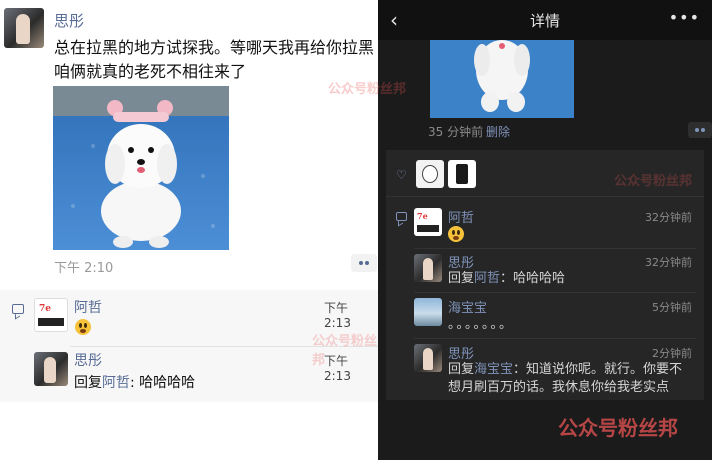 The image size is (712, 460). Describe the element at coordinates (481, 324) in the screenshot. I see `comment-text: 。。。。。。。` at that location.